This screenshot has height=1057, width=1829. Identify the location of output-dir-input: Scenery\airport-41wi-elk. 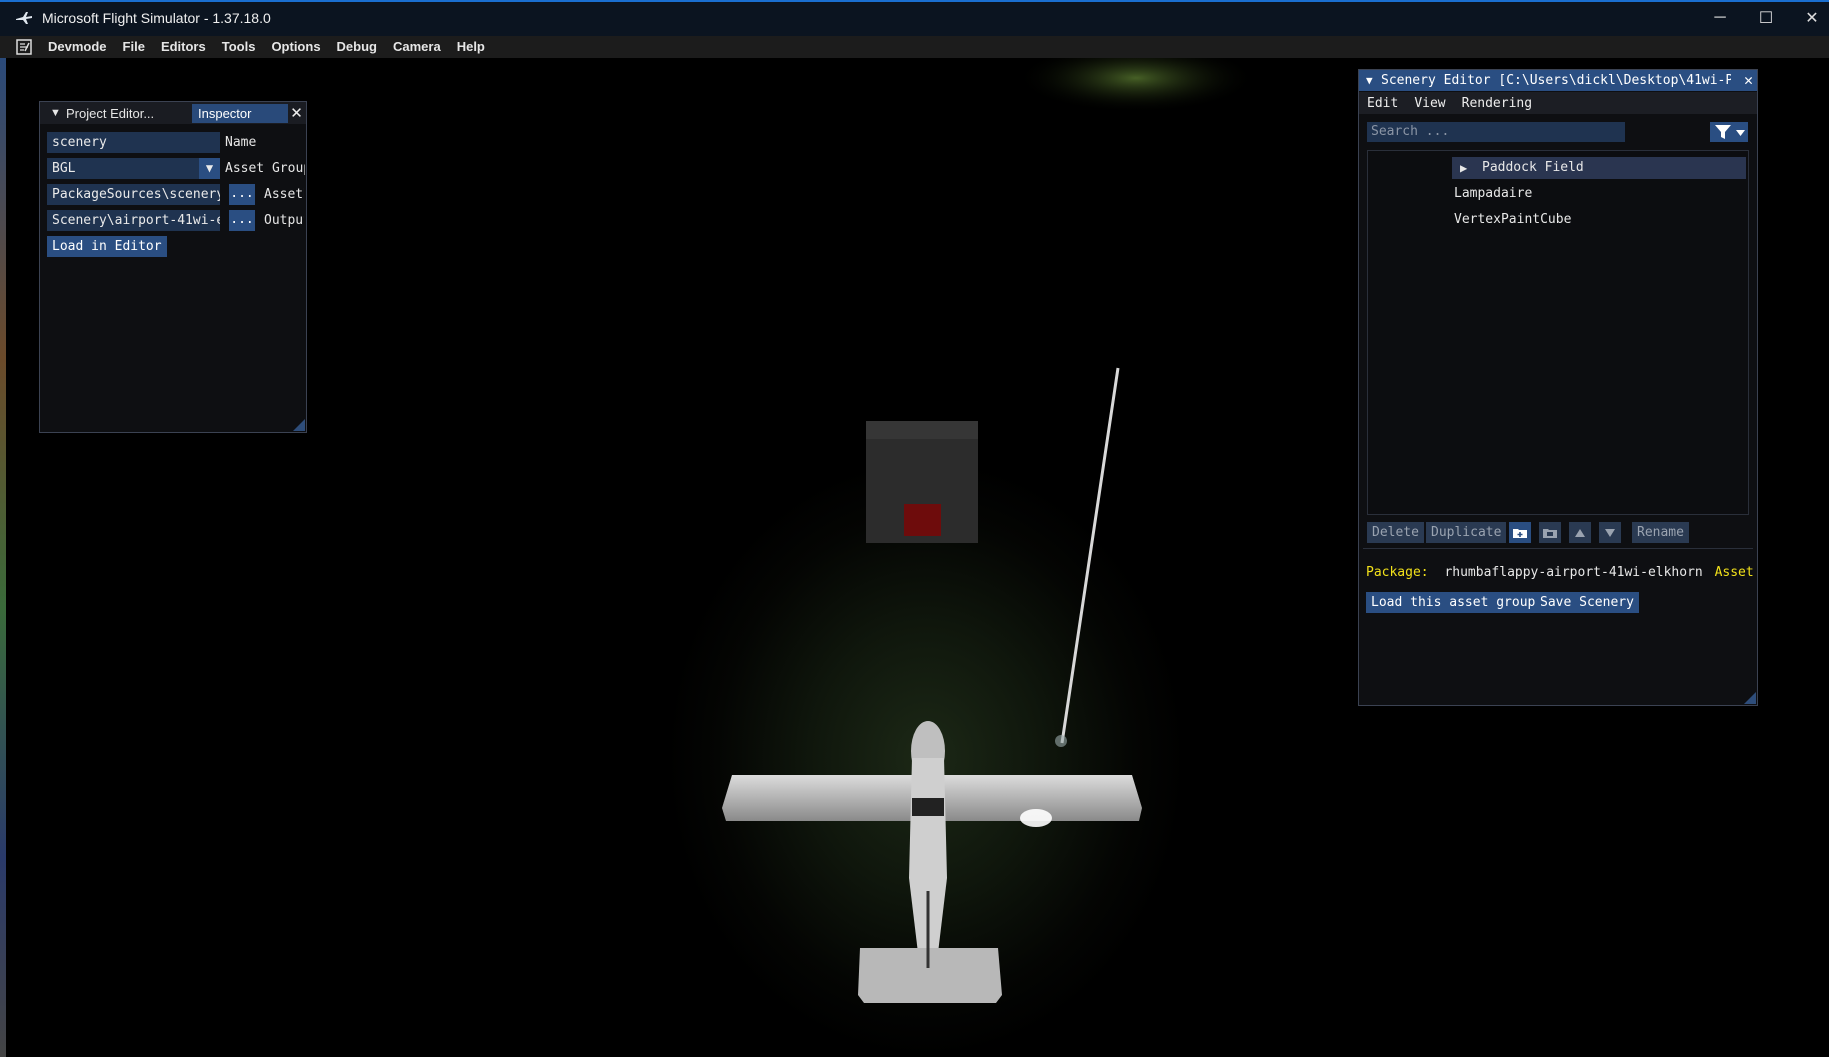
(133, 220).